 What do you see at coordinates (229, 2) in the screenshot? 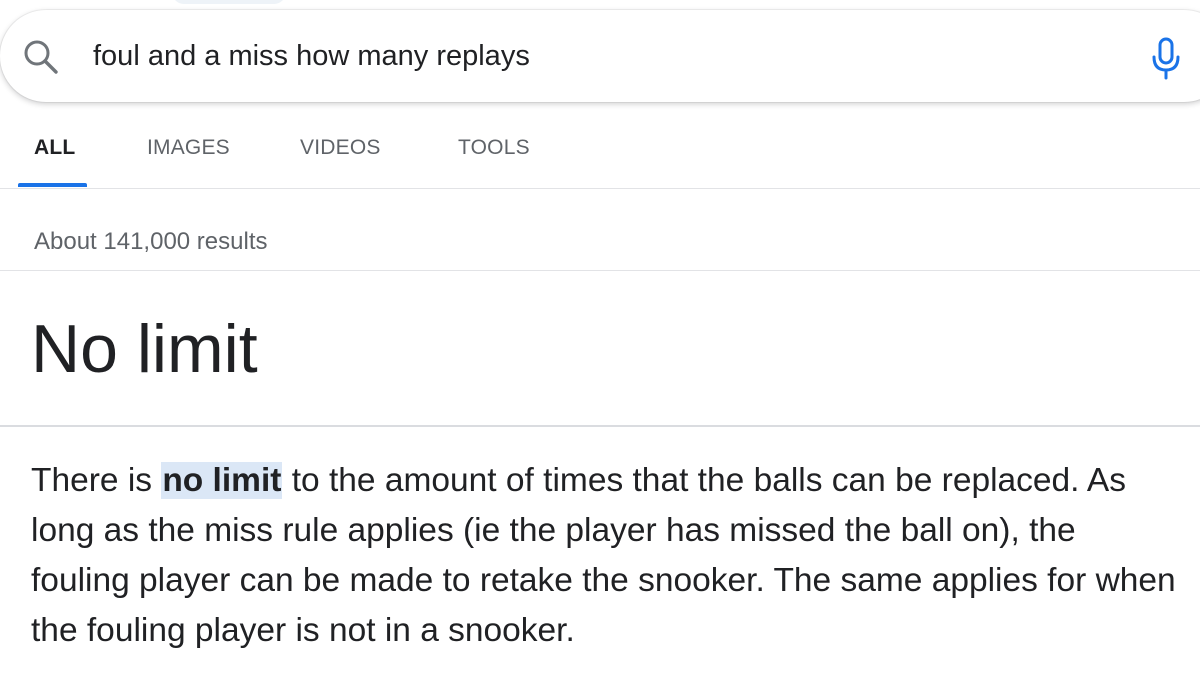
I see `top-tab-remnant` at bounding box center [229, 2].